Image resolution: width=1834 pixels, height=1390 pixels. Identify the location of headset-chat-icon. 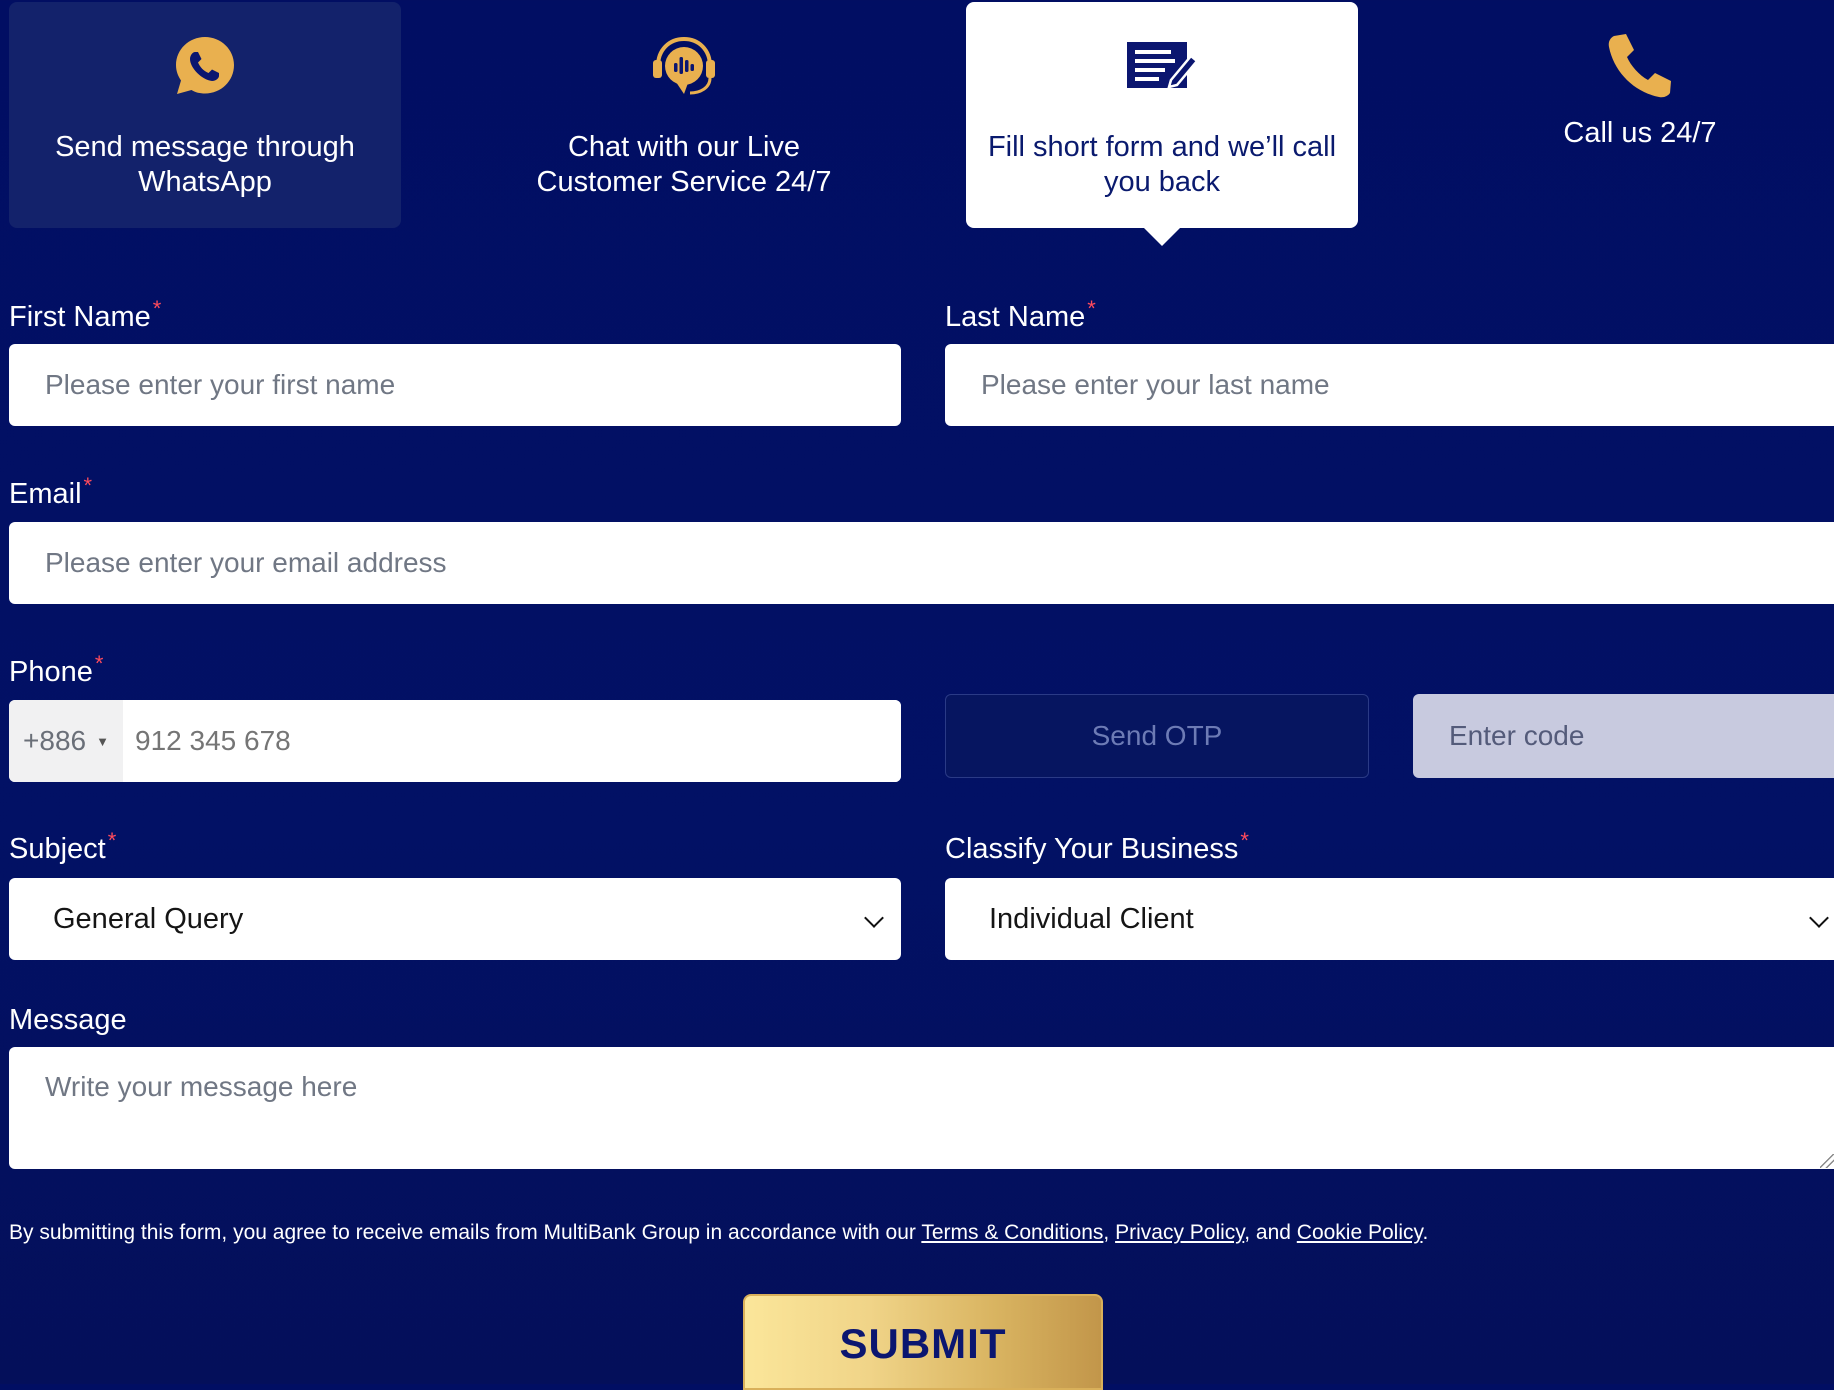
(684, 66).